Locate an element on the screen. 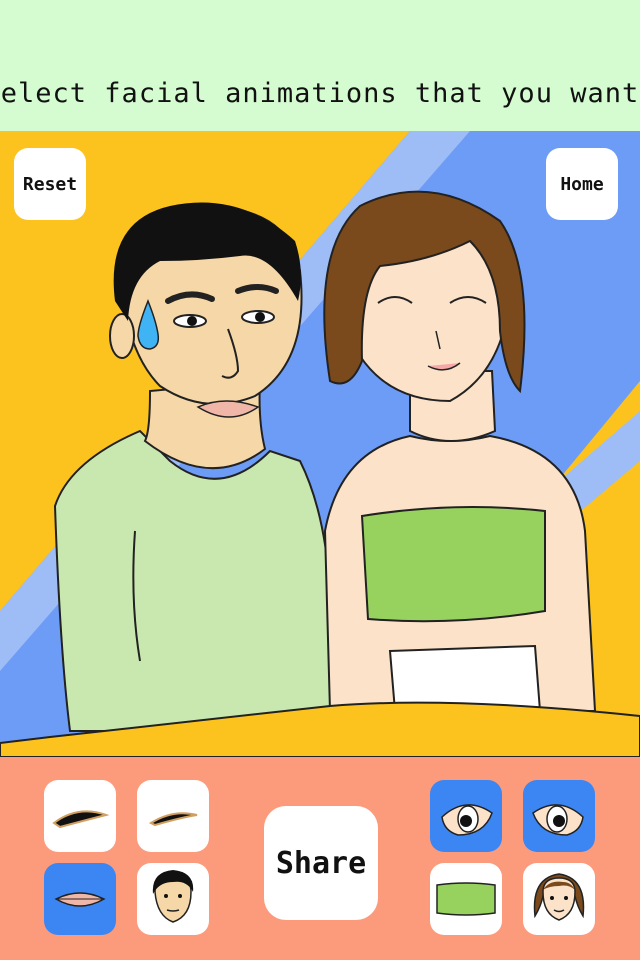 This screenshot has width=640, height=960. man-face-tile is located at coordinates (173, 899).